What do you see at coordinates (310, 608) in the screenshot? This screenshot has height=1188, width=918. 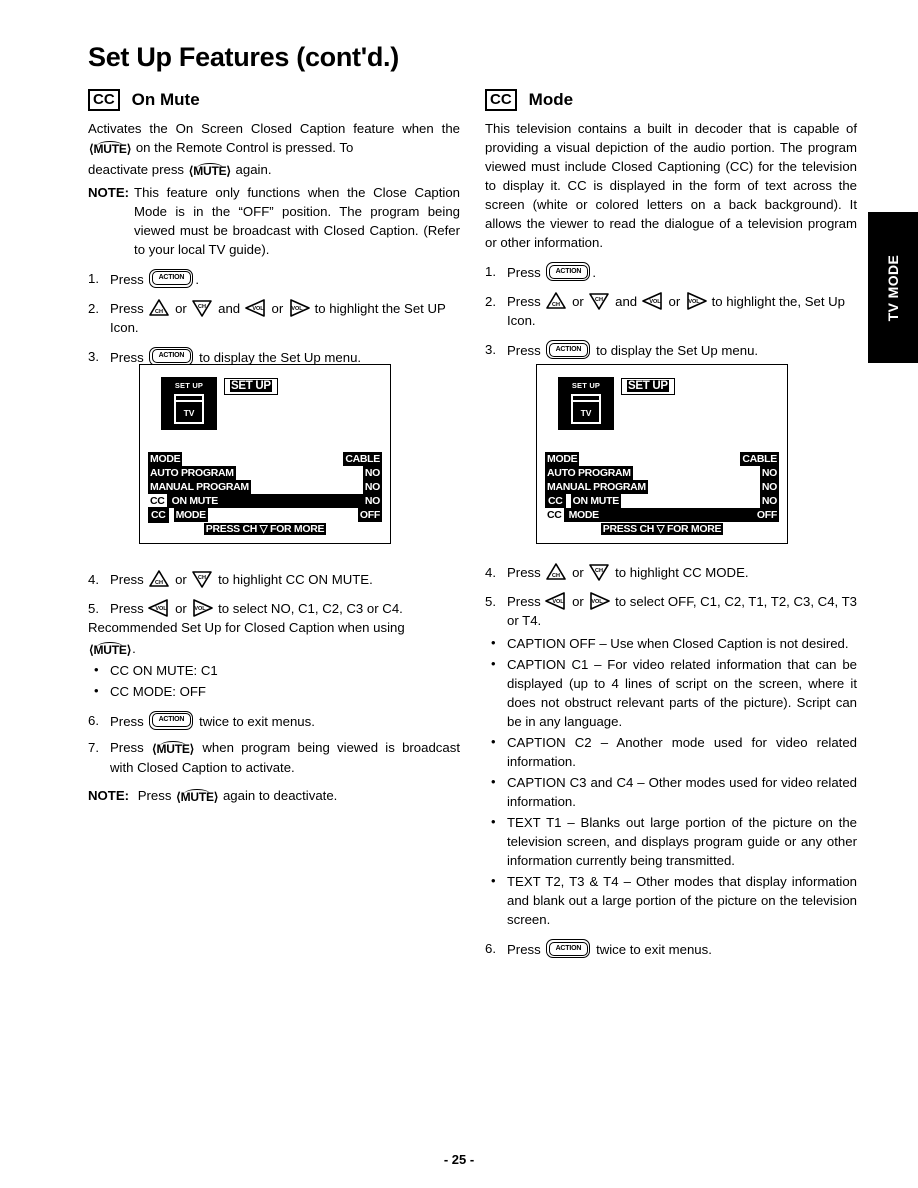 I see `step-tail: to select NO, C1, C2, C3 or C4.` at bounding box center [310, 608].